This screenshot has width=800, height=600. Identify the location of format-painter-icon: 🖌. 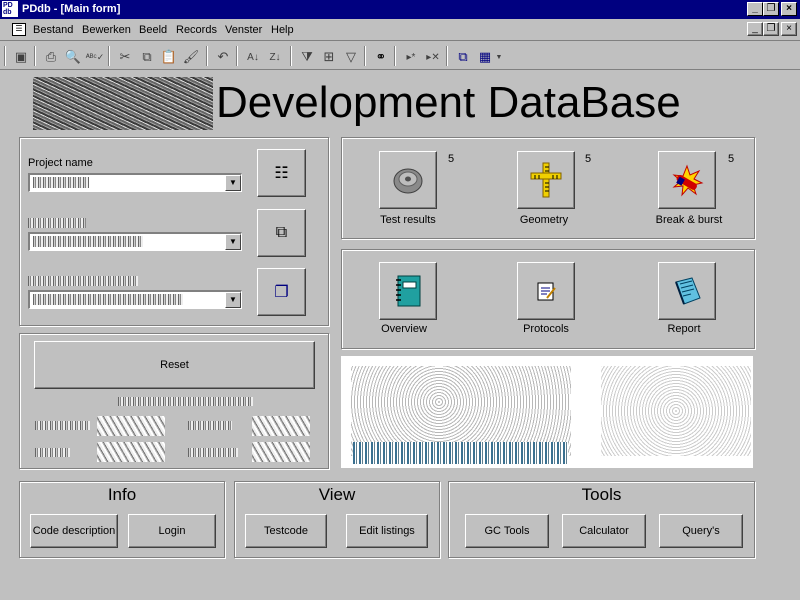
(191, 57).